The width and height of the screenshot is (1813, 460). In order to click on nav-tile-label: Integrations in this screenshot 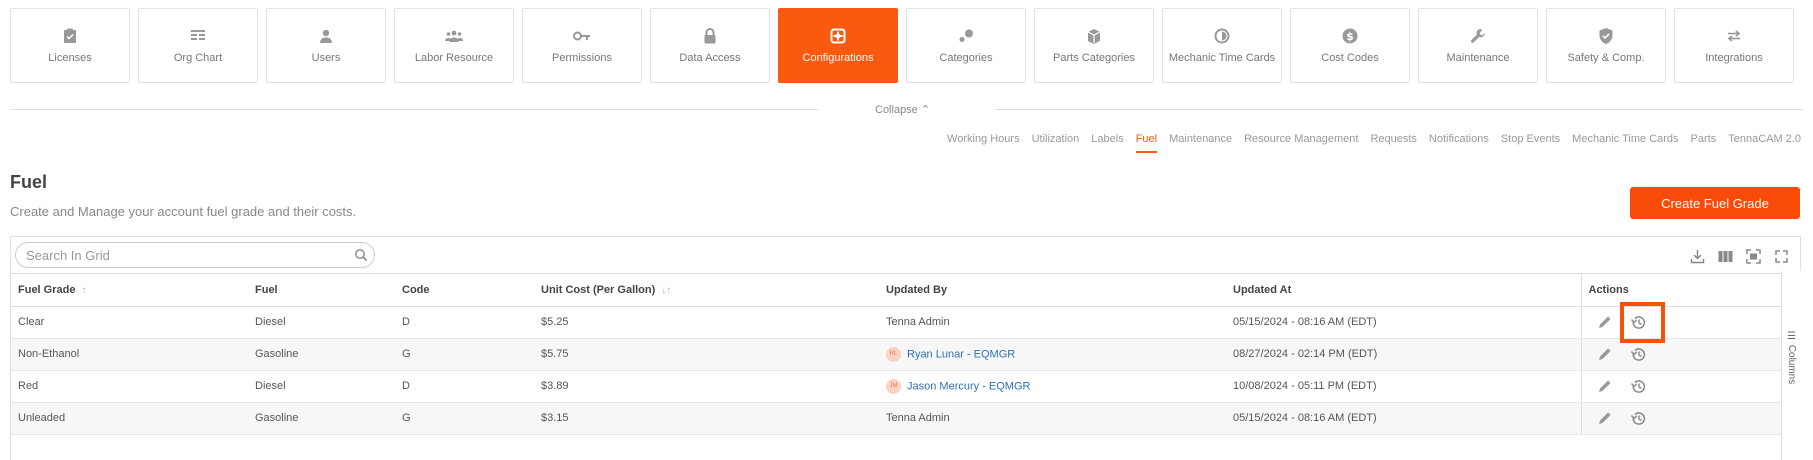, I will do `click(1734, 58)`.